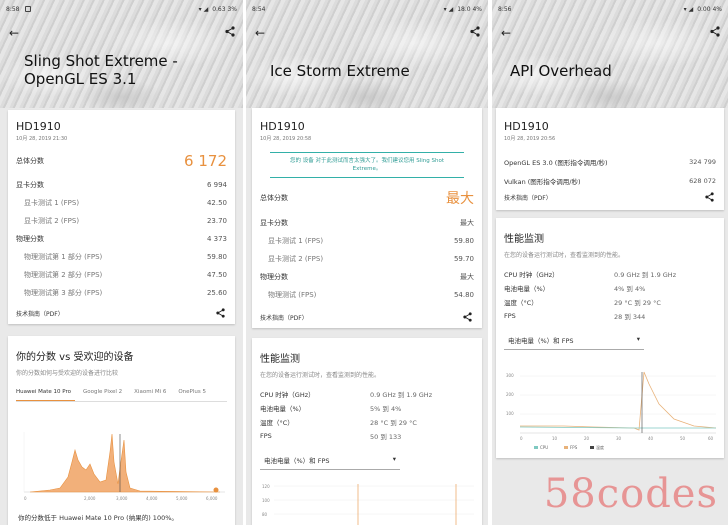 This screenshot has height=525, width=728. What do you see at coordinates (152, 395) in the screenshot?
I see `tab-xiaomi-mi-6: Xiaomi Mi 6` at bounding box center [152, 395].